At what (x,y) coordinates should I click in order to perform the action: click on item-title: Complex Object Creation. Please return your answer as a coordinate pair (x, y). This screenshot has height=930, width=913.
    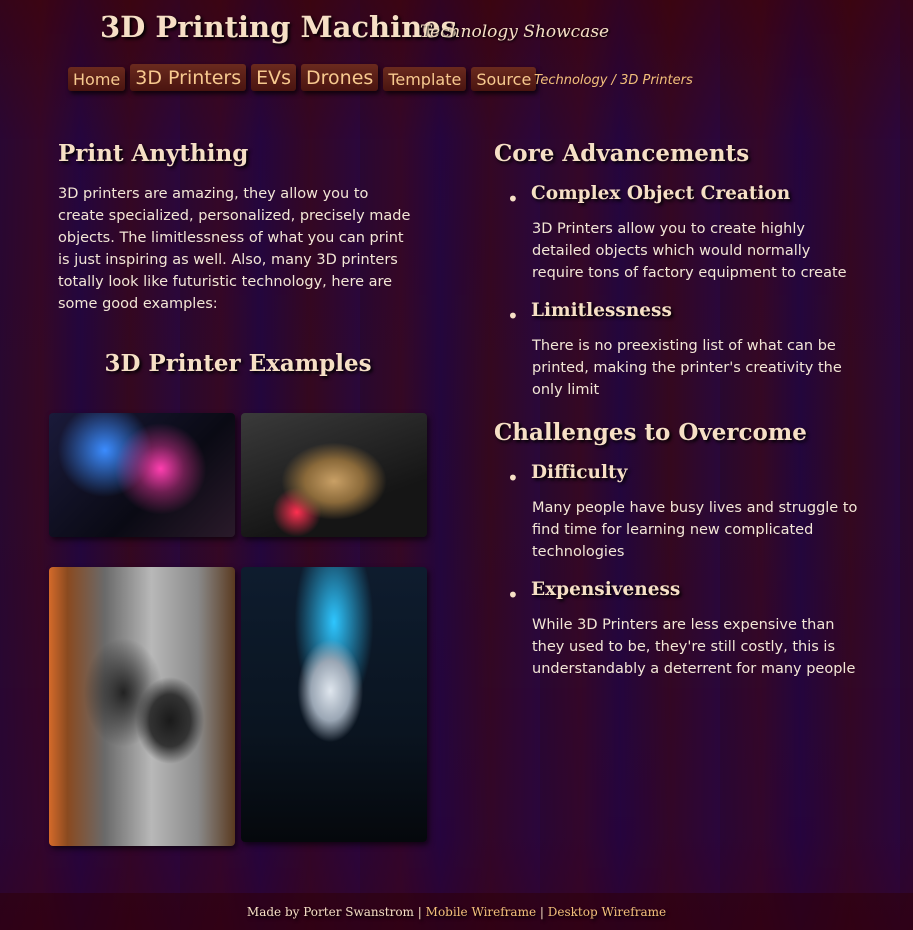
    Looking at the image, I should click on (661, 193).